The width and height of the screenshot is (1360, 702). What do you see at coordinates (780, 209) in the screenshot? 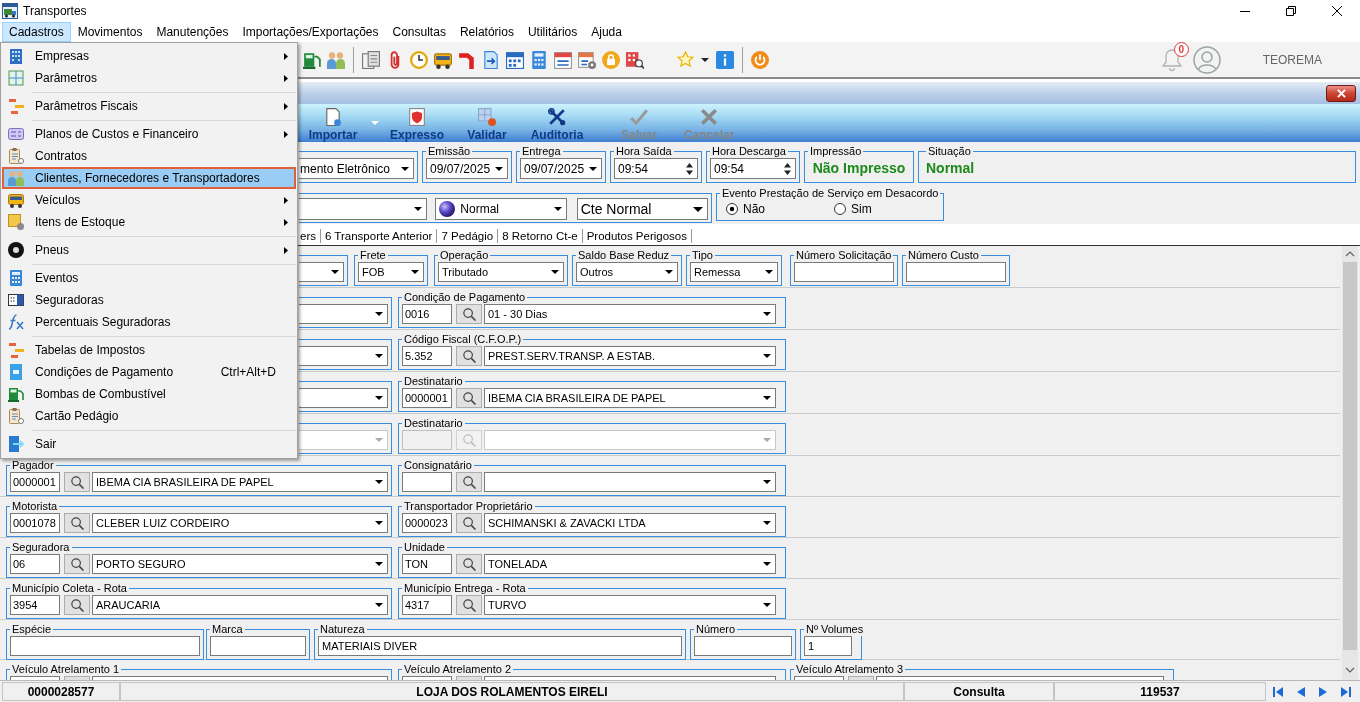
I see `radio-option: Não` at bounding box center [780, 209].